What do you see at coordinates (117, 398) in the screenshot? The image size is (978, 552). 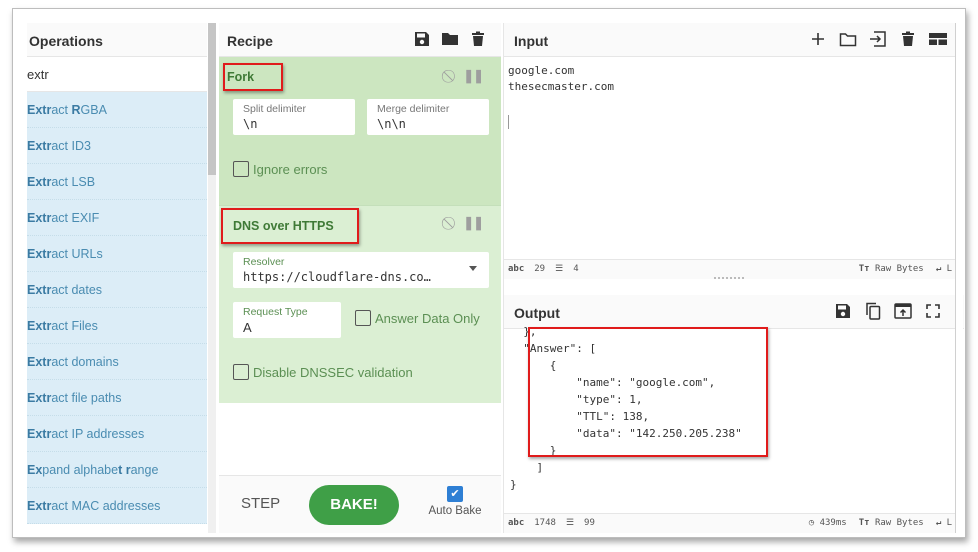 I see `operation-list-item: Extract file paths` at bounding box center [117, 398].